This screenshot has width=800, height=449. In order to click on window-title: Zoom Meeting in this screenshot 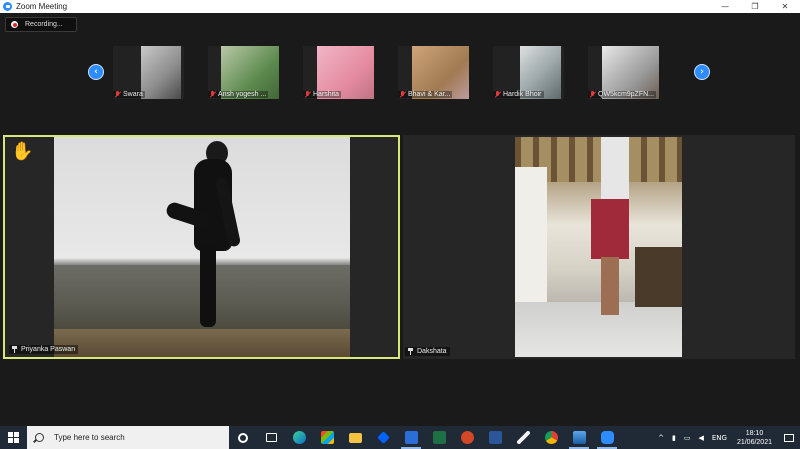, I will do `click(42, 6)`.